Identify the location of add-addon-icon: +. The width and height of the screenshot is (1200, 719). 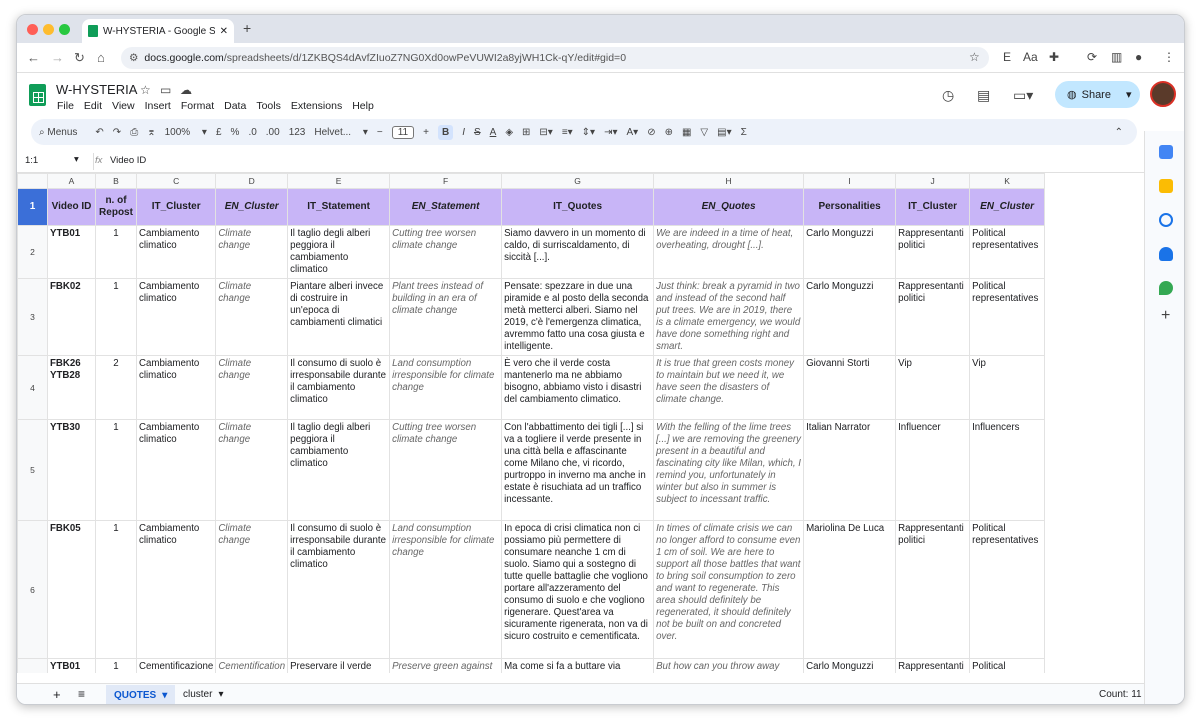
(1165, 316).